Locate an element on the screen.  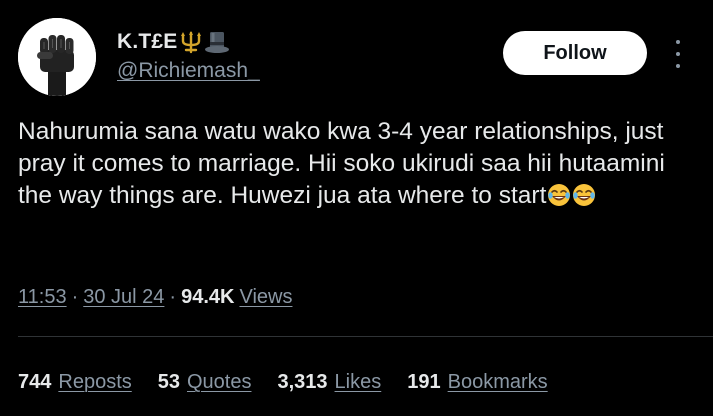
bookmarks-count: 191 is located at coordinates (424, 382).